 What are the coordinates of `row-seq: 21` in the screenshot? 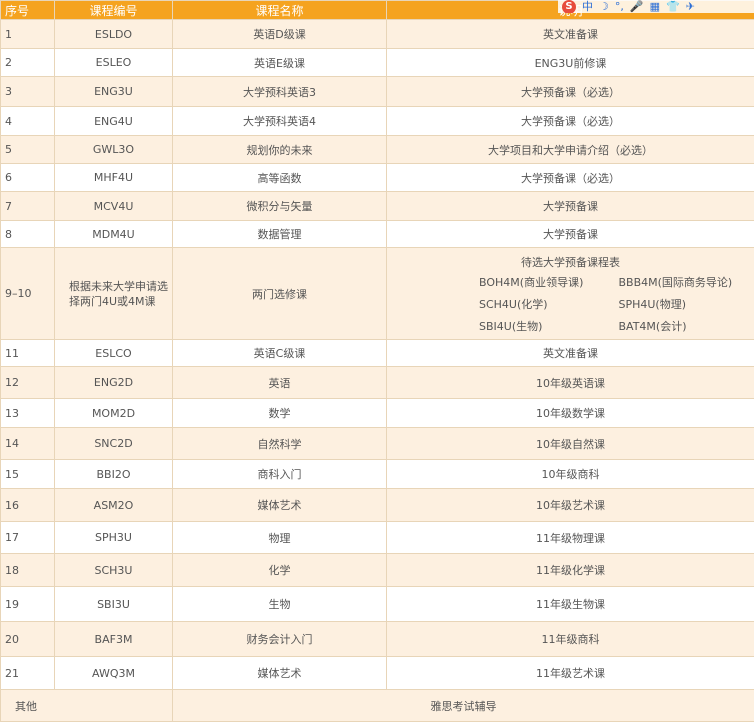 It's located at (28, 673).